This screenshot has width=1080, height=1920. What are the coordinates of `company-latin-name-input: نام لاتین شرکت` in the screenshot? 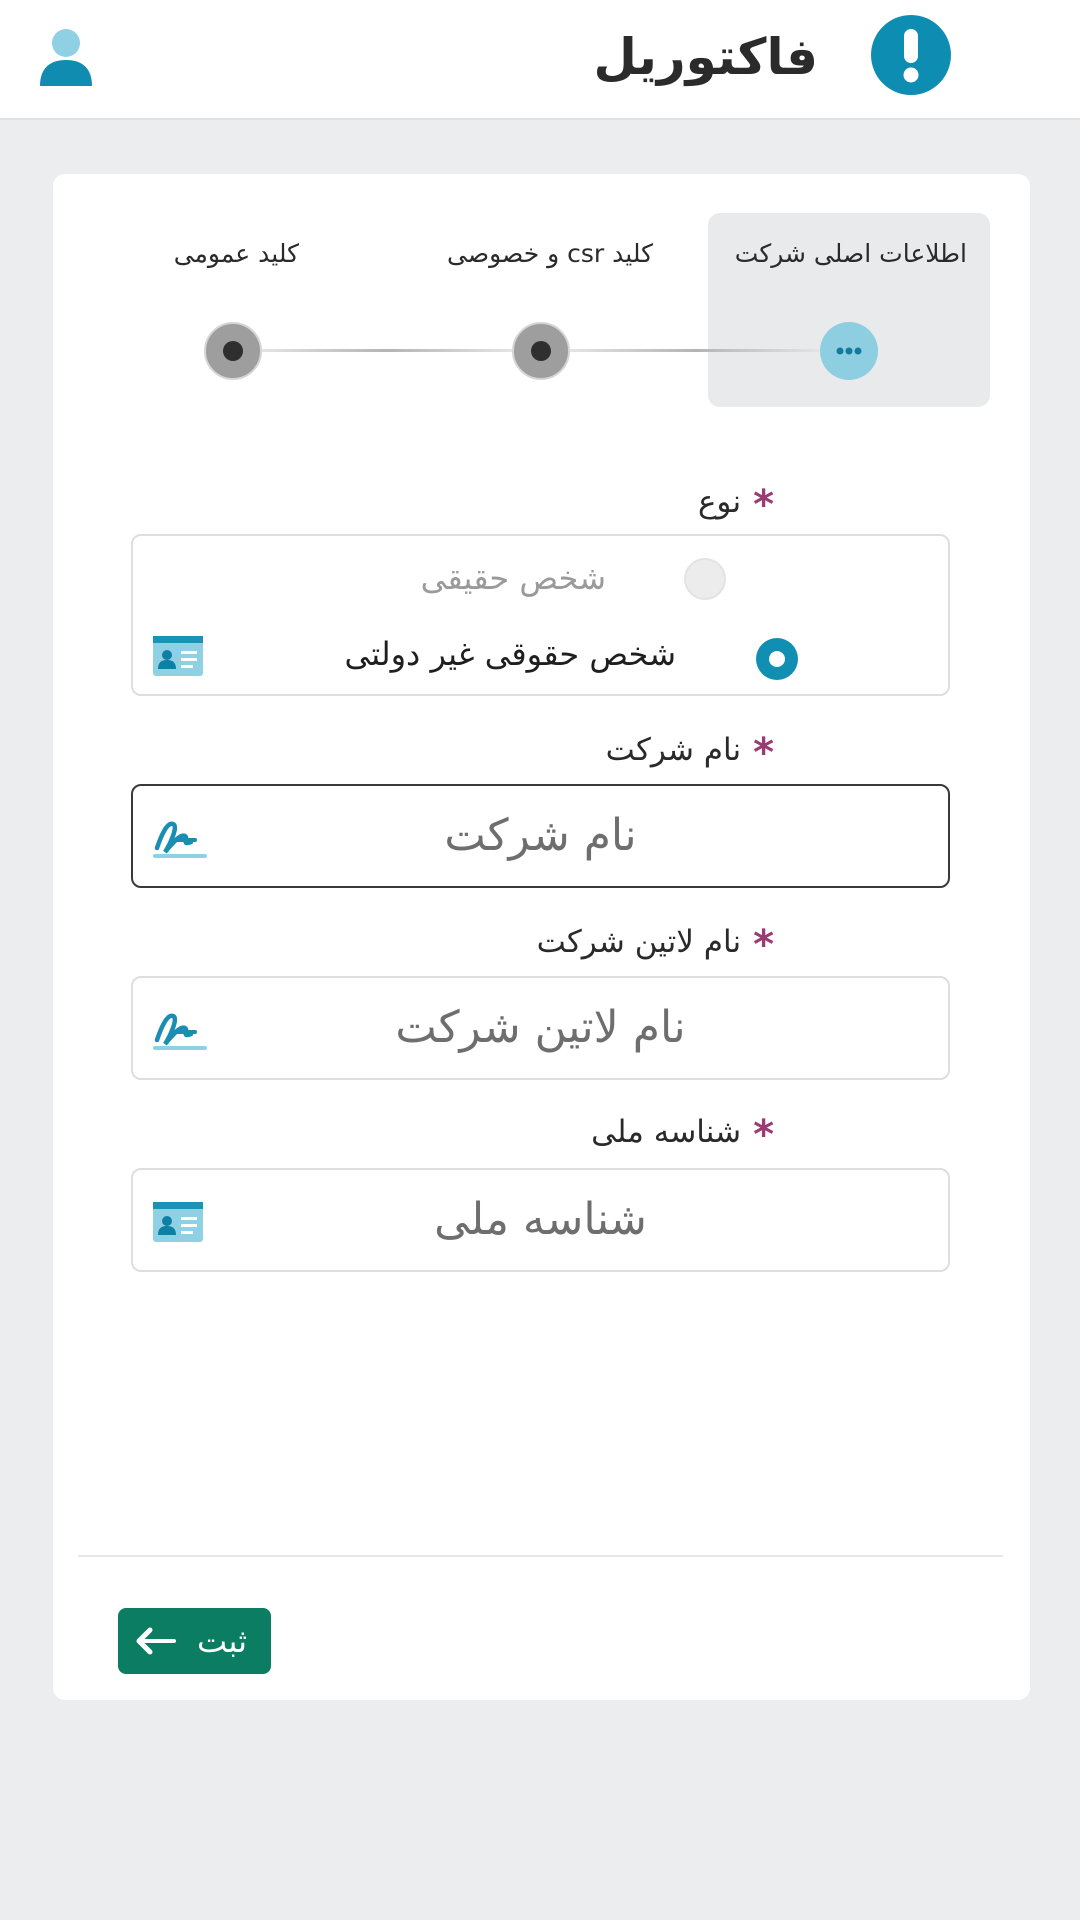 It's located at (540, 1028).